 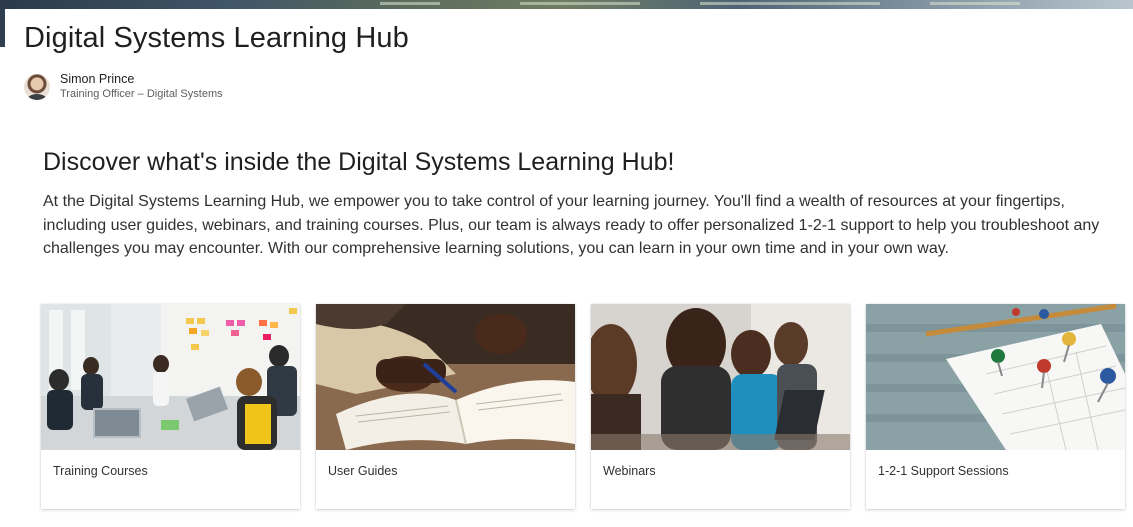 What do you see at coordinates (995, 377) in the screenshot?
I see `calendar-pins-image` at bounding box center [995, 377].